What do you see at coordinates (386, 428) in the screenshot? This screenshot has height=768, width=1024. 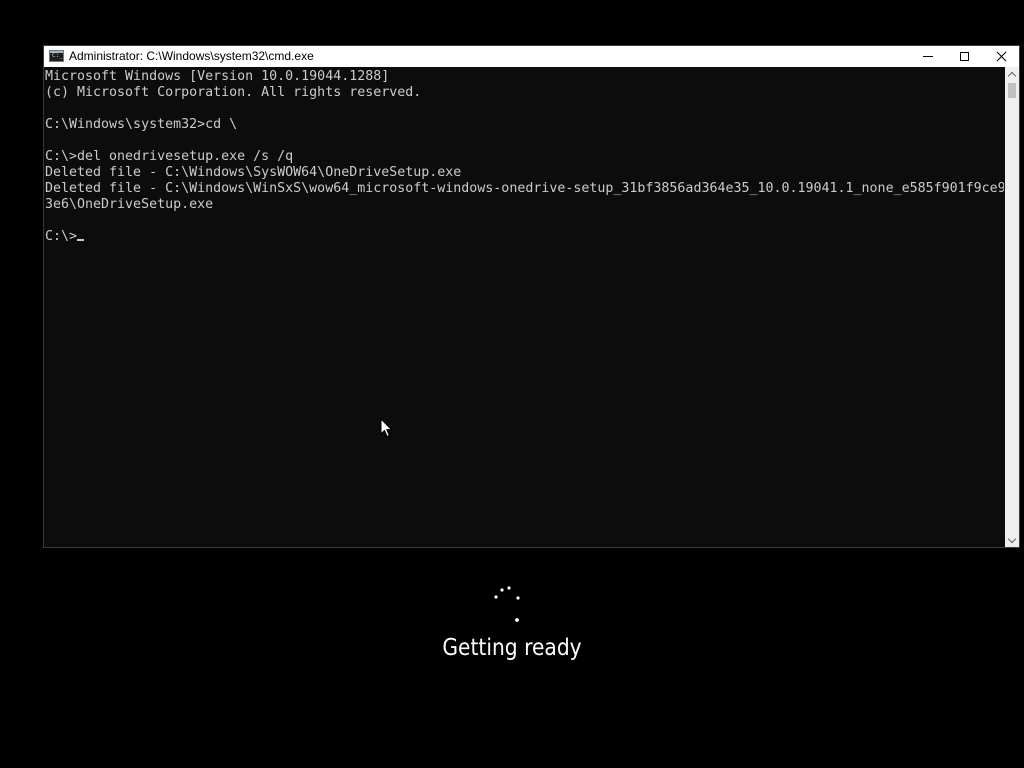 I see `mouse-pointer-icon` at bounding box center [386, 428].